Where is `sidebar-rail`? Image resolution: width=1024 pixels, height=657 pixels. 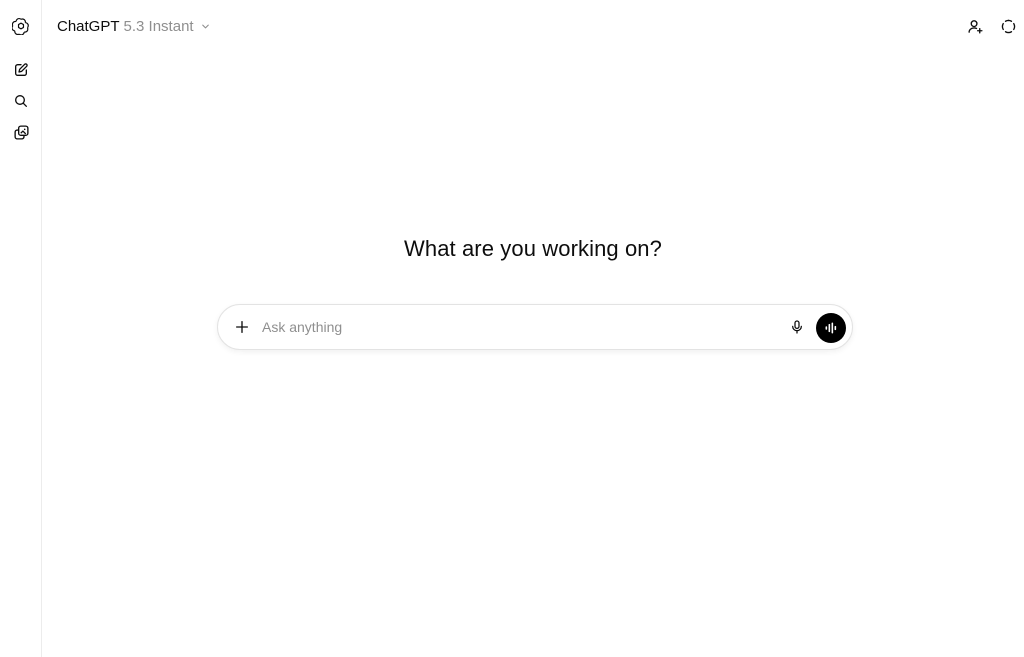
sidebar-rail is located at coordinates (21, 328).